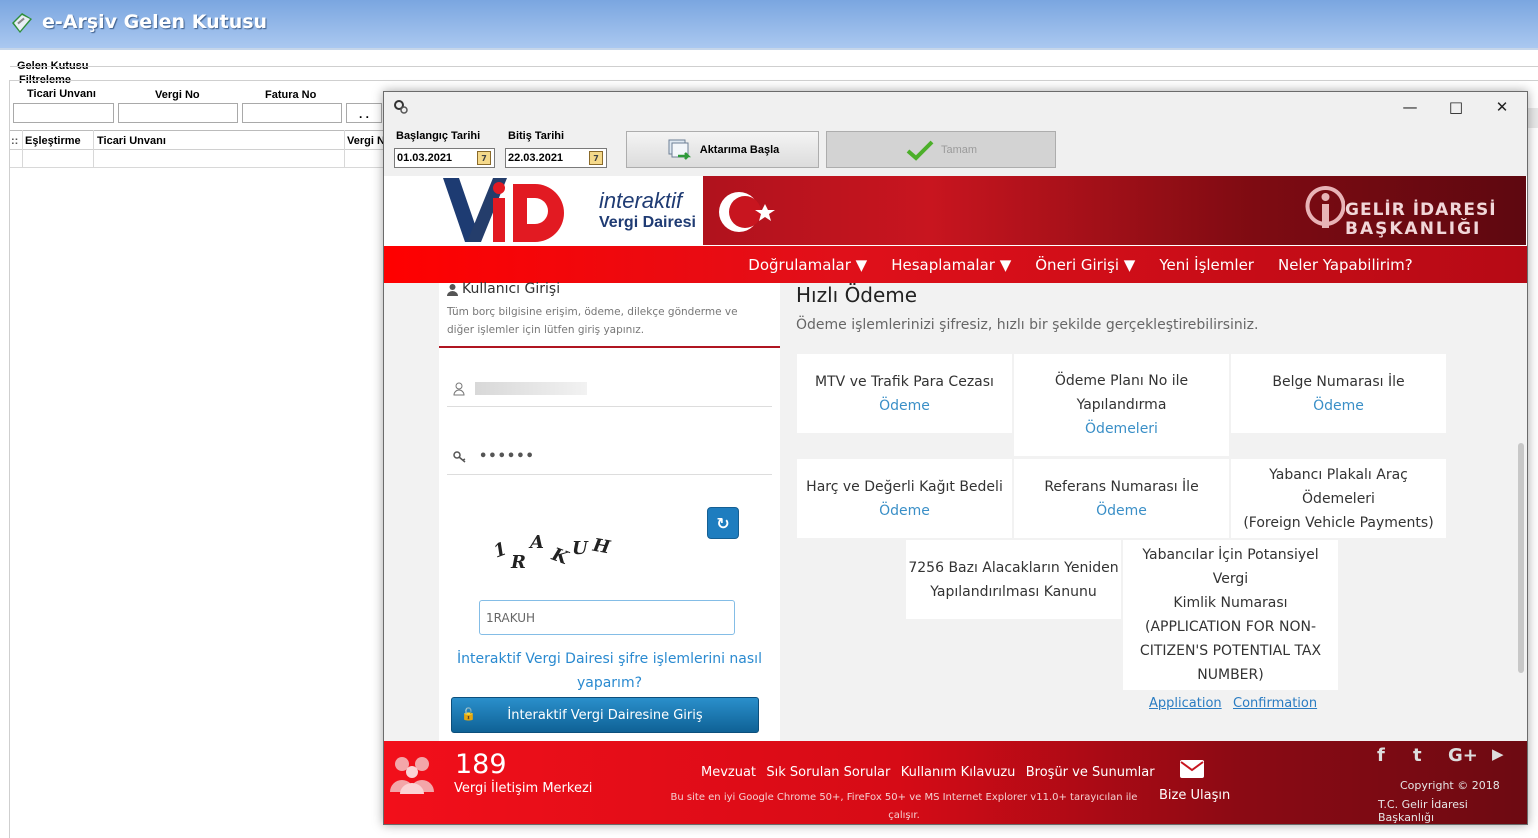 This screenshot has height=838, width=1538. What do you see at coordinates (1194, 795) in the screenshot?
I see `contact-link: Bize Ulaşın` at bounding box center [1194, 795].